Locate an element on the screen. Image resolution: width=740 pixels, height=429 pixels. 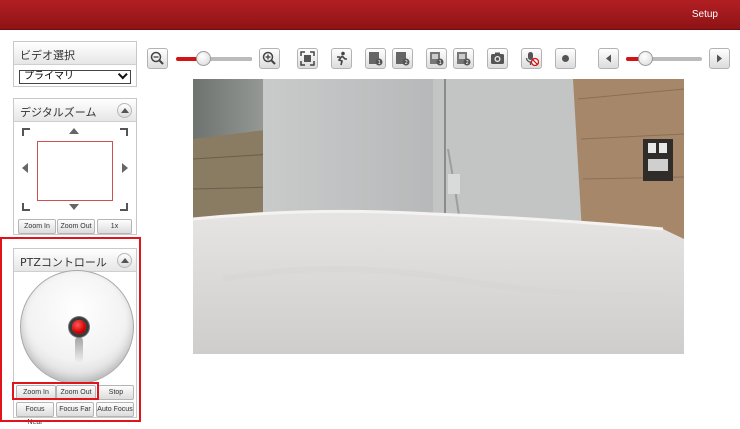
digital-zoom-header: デジタルズーム is located at coordinates (75, 110).